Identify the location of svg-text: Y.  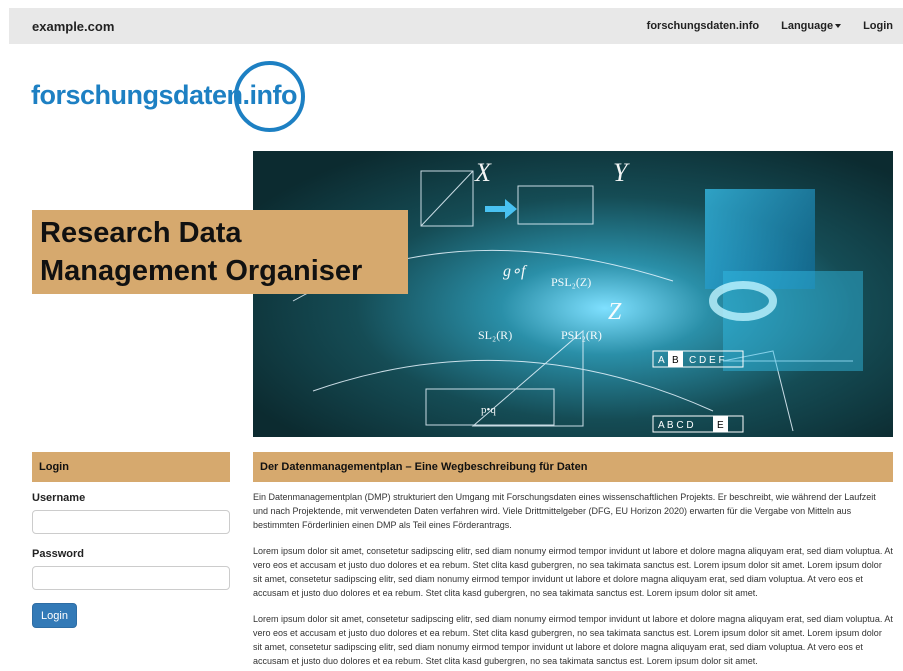
(621, 172).